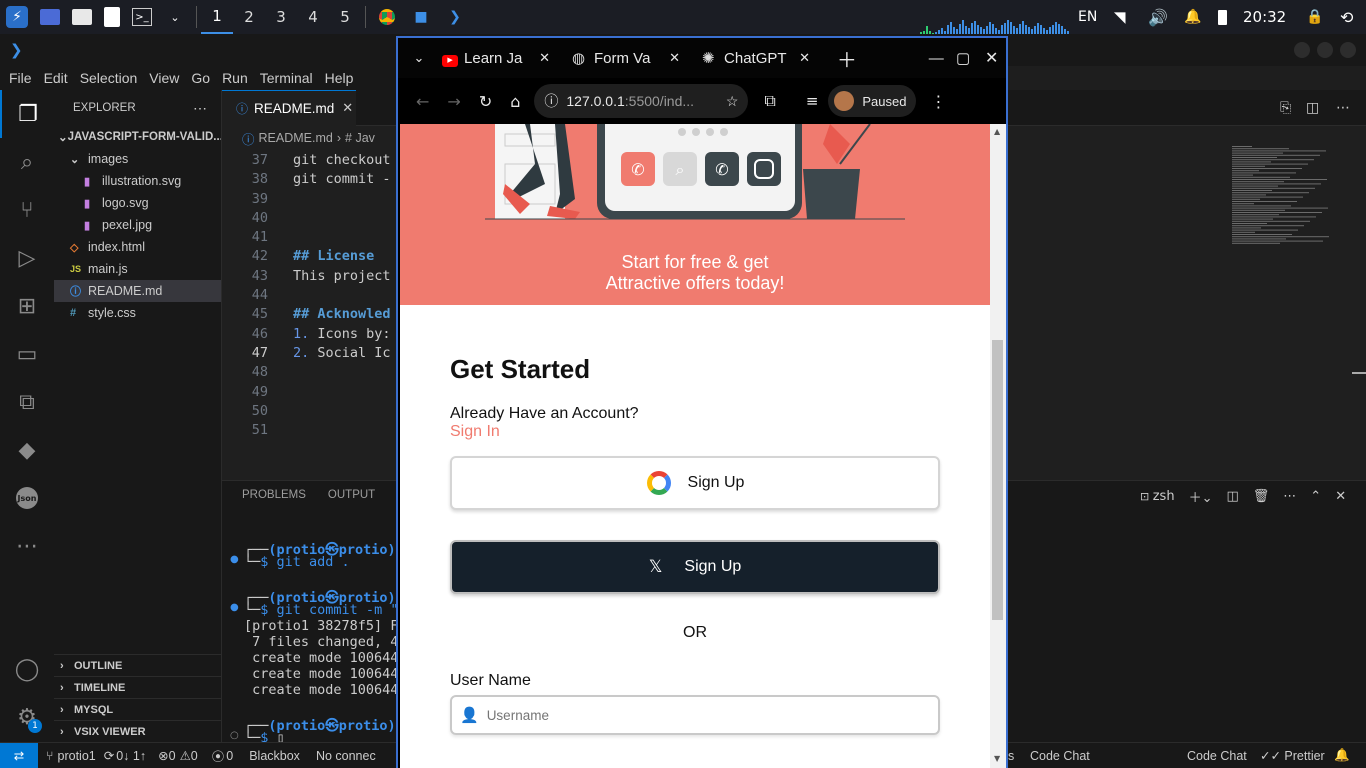 Image resolution: width=1366 pixels, height=768 pixels. Describe the element at coordinates (249, 17) in the screenshot. I see `workspace-2: 2` at that location.